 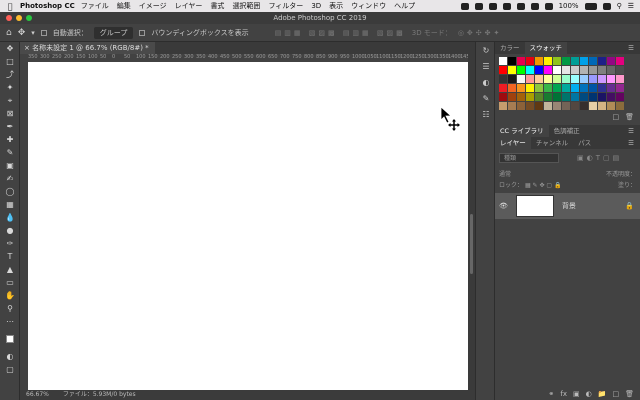 I want to click on menu-layer: レイヤー, so click(x=189, y=6).